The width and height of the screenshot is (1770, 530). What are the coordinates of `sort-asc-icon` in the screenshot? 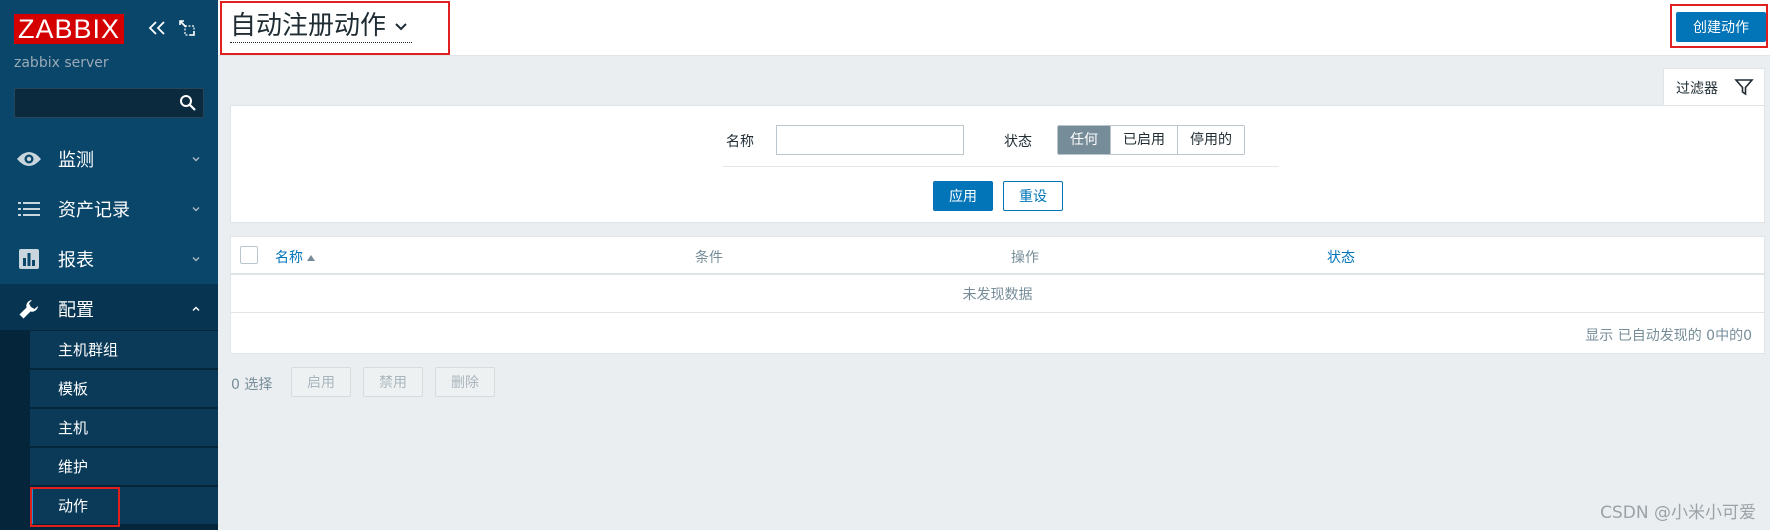 It's located at (311, 258).